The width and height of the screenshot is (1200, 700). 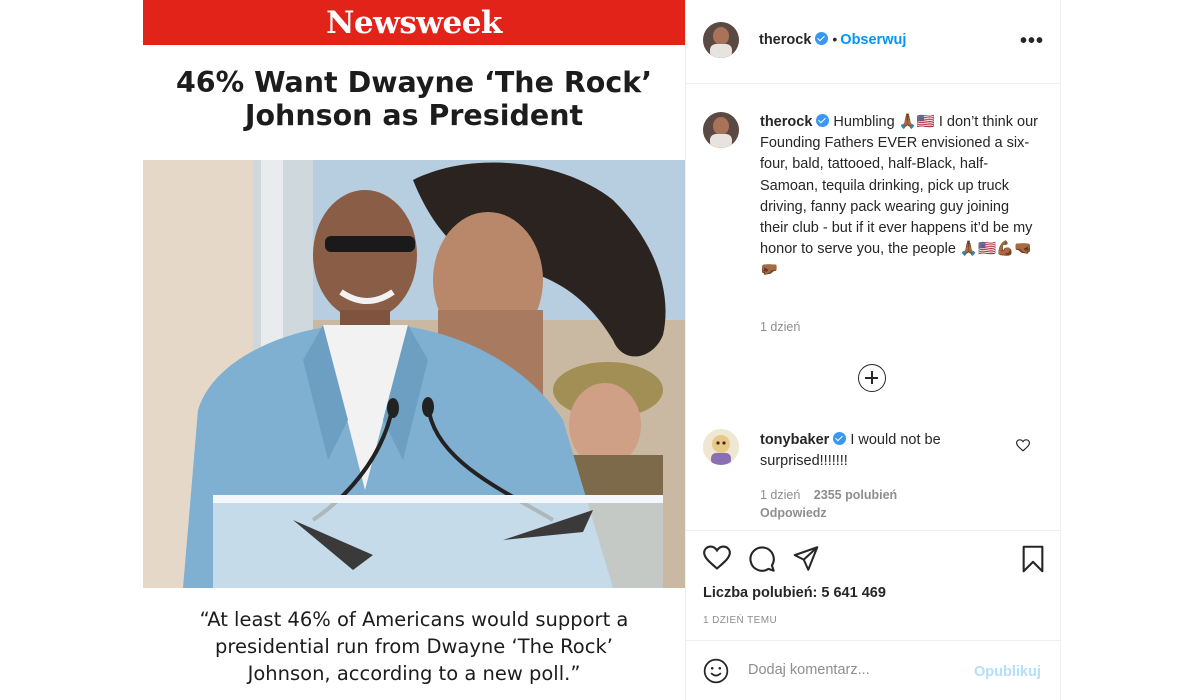 I want to click on action-bar: Liczba polubień: 5 641 469 1 DZIEŃ TEMU, so click(x=873, y=585).